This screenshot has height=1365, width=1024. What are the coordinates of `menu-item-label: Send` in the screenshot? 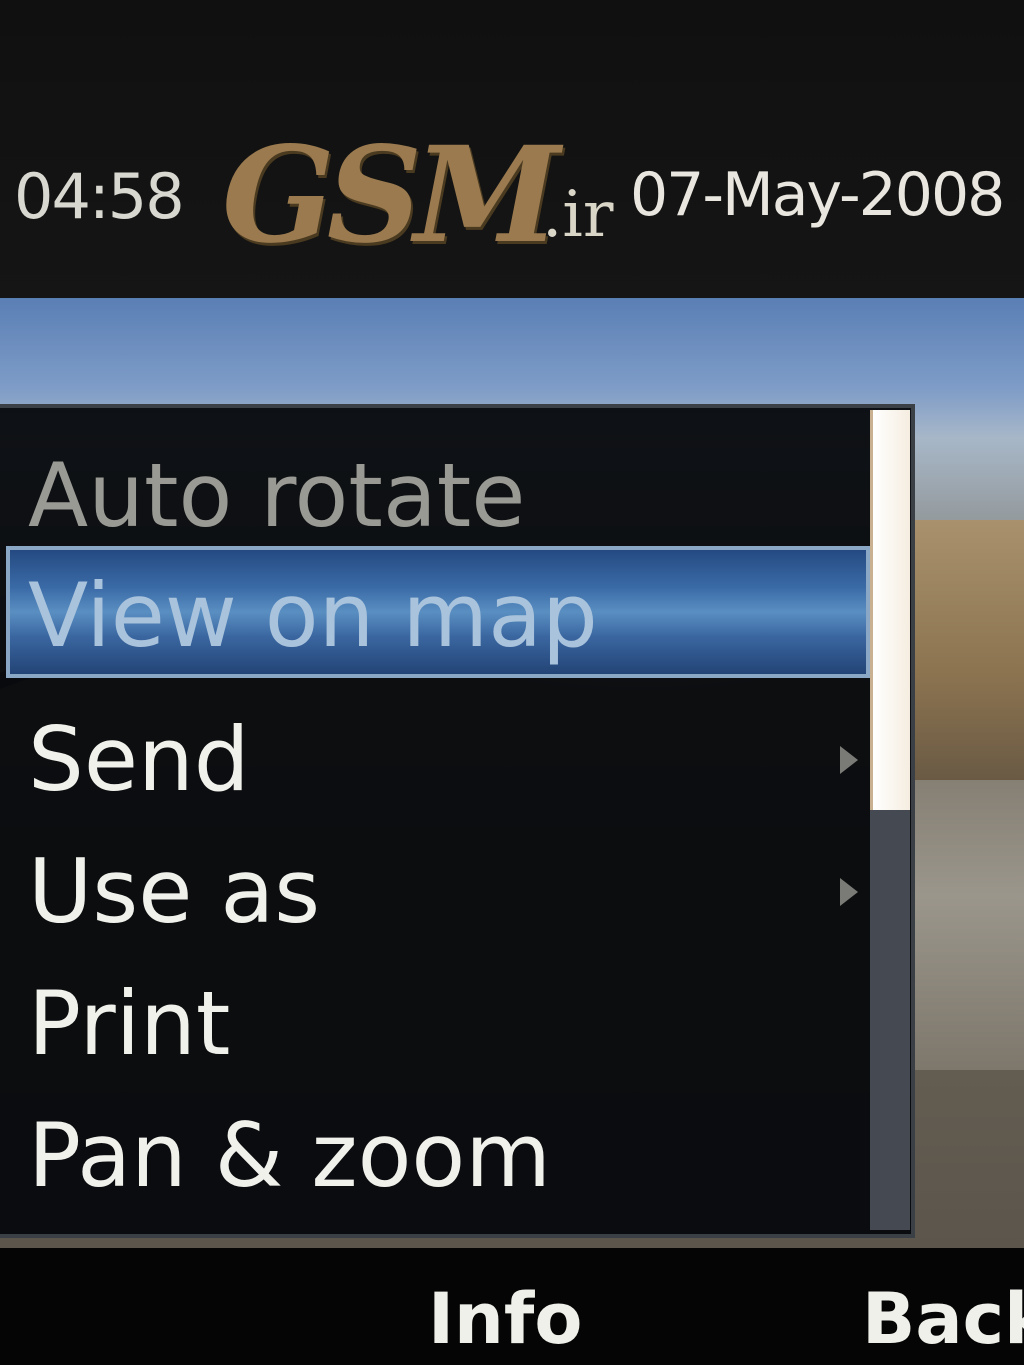 It's located at (139, 759).